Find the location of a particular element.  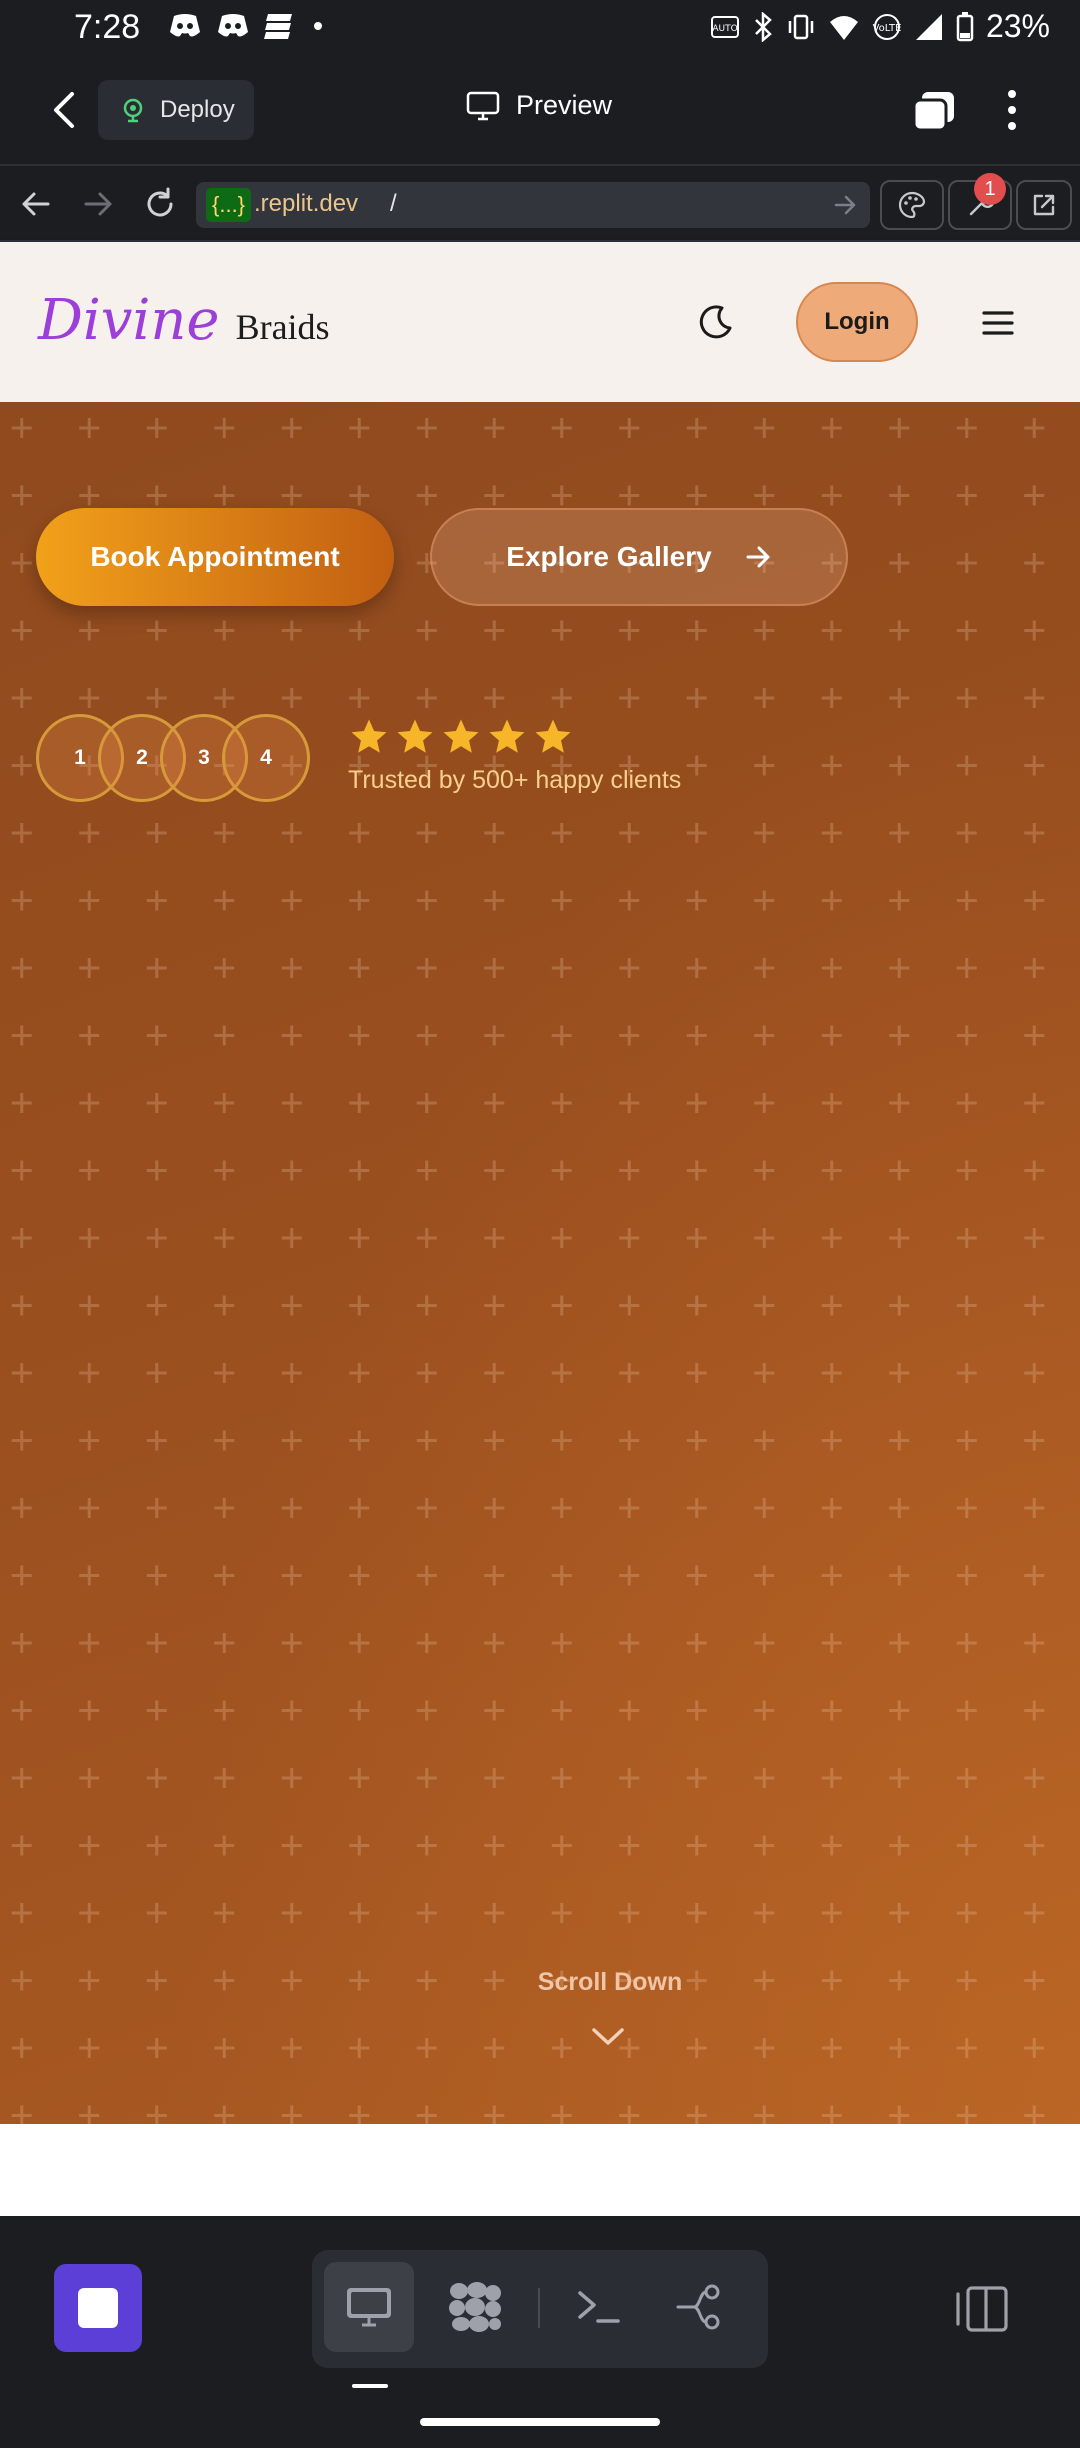

agent-tab is located at coordinates (475, 2307).